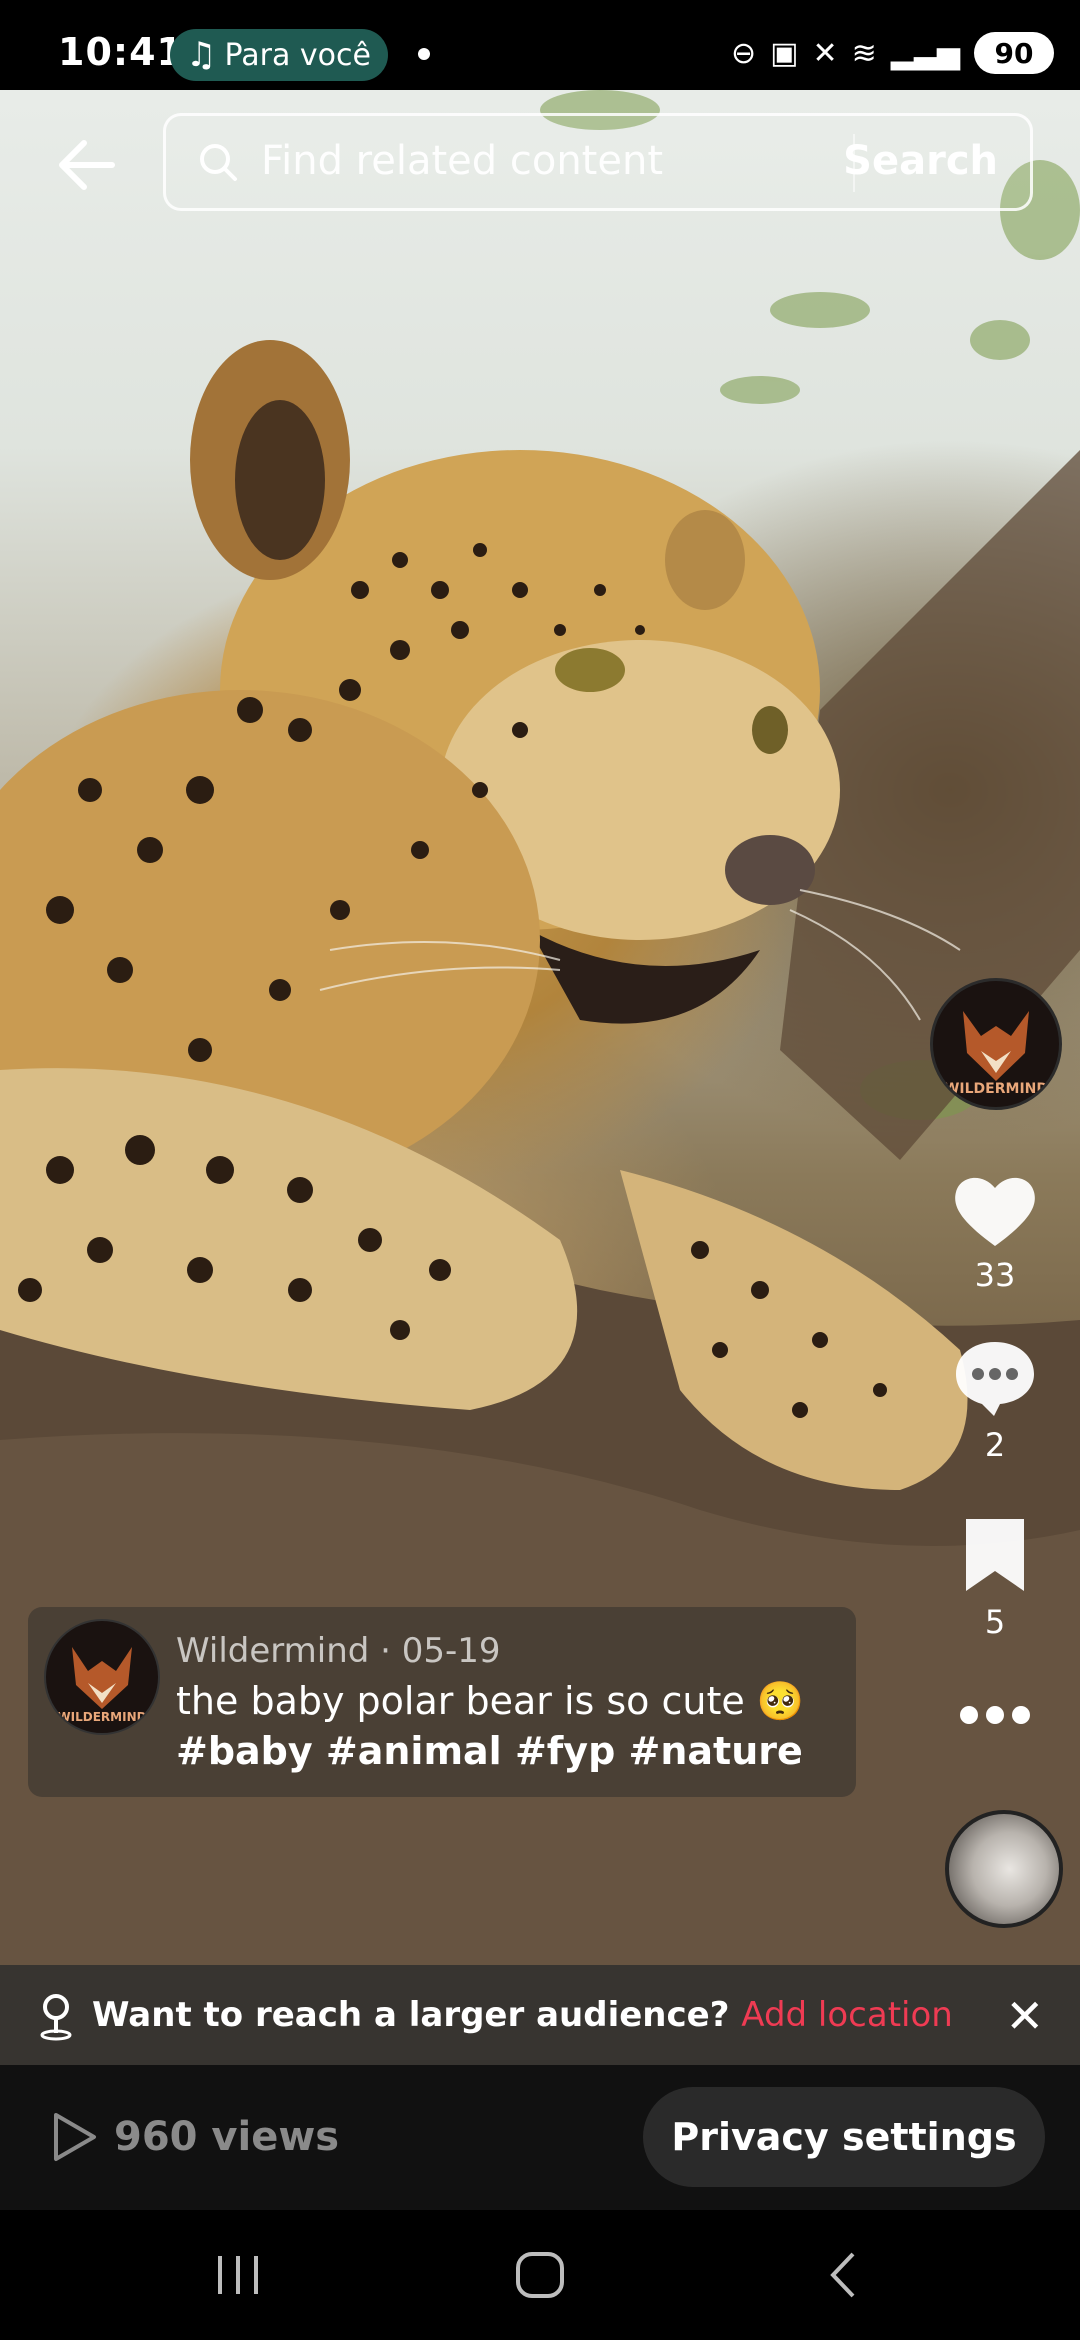 This screenshot has width=1080, height=2340. Describe the element at coordinates (995, 1379) in the screenshot. I see `comment-icon` at that location.